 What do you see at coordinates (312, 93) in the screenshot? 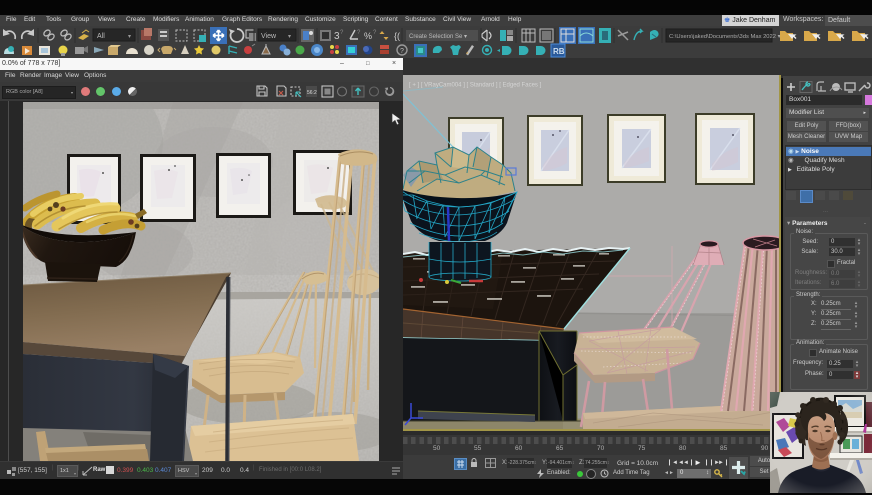
I see `svg-text: 56:2` at bounding box center [312, 93].